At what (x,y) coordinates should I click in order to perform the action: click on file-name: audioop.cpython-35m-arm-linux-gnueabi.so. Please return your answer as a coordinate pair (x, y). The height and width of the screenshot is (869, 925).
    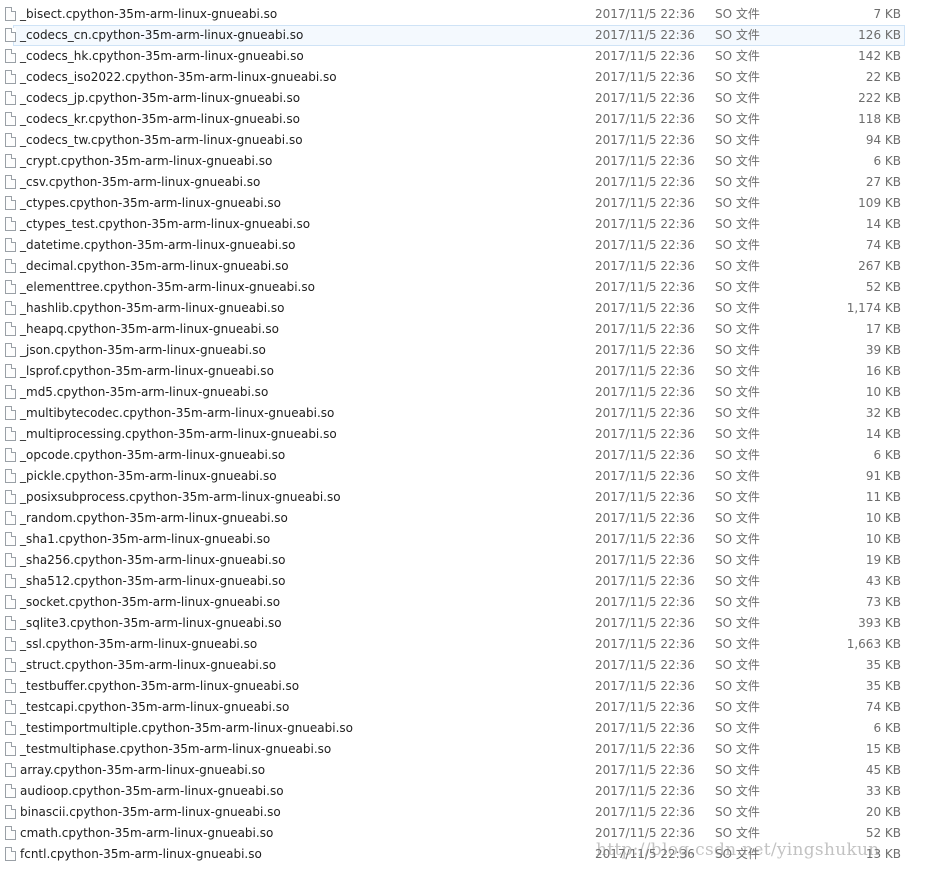
    Looking at the image, I should click on (152, 791).